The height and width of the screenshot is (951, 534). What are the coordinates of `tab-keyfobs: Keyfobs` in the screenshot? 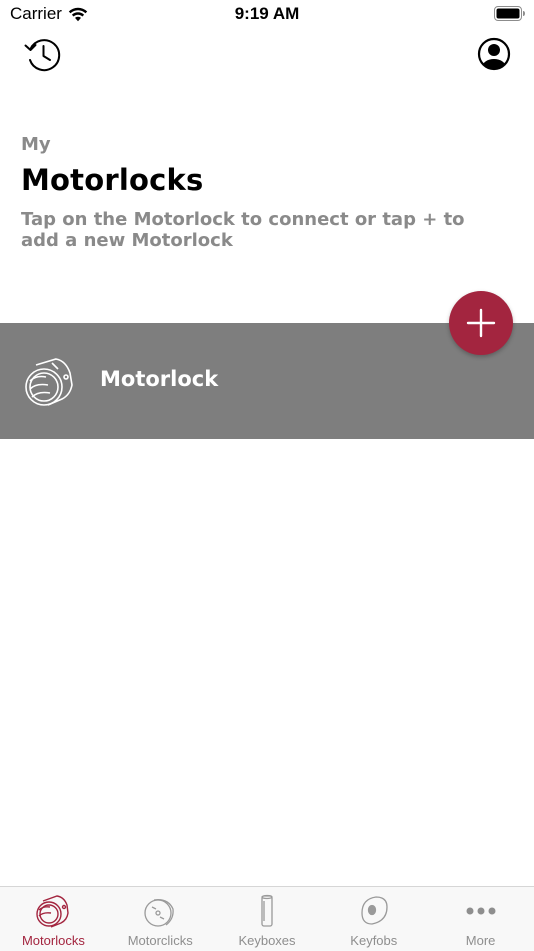 It's located at (373, 919).